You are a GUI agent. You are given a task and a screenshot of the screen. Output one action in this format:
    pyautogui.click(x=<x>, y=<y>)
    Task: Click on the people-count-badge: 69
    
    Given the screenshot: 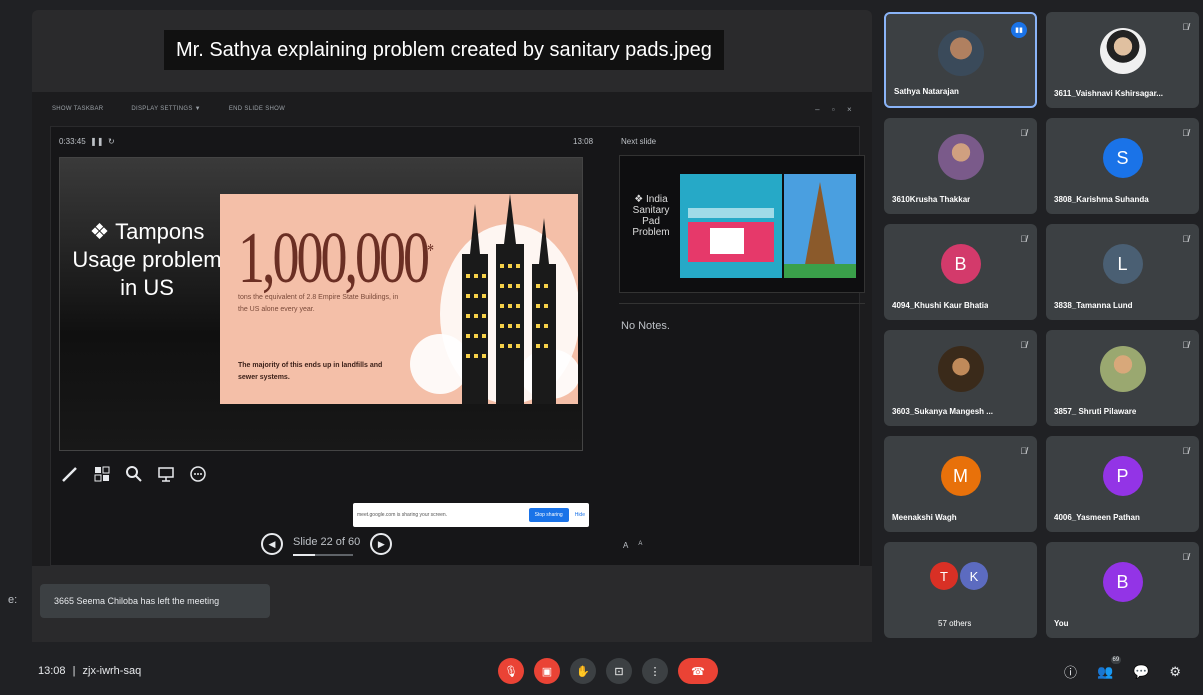 What is the action you would take?
    pyautogui.click(x=1116, y=659)
    